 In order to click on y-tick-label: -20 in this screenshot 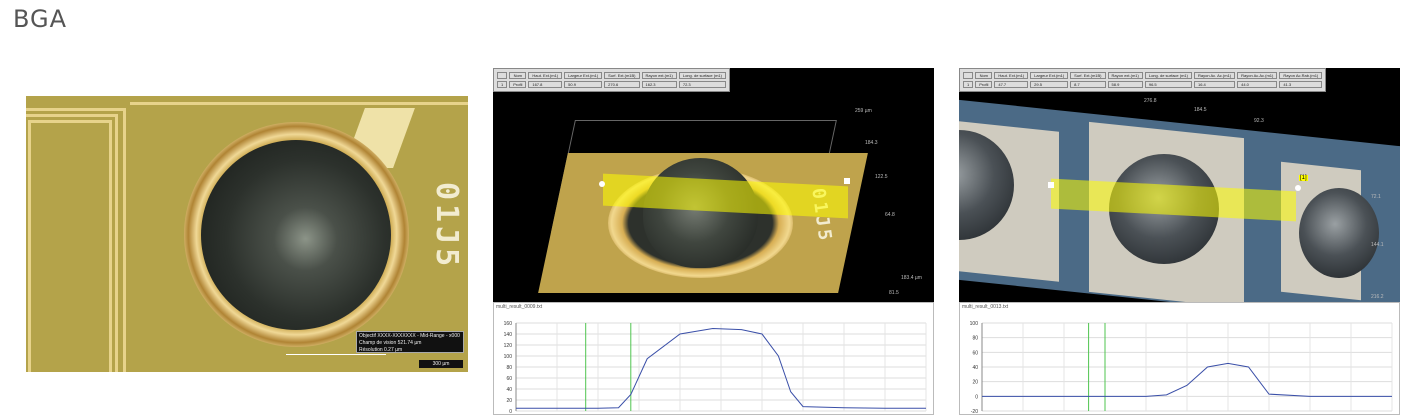, I will do `click(974, 412)`.